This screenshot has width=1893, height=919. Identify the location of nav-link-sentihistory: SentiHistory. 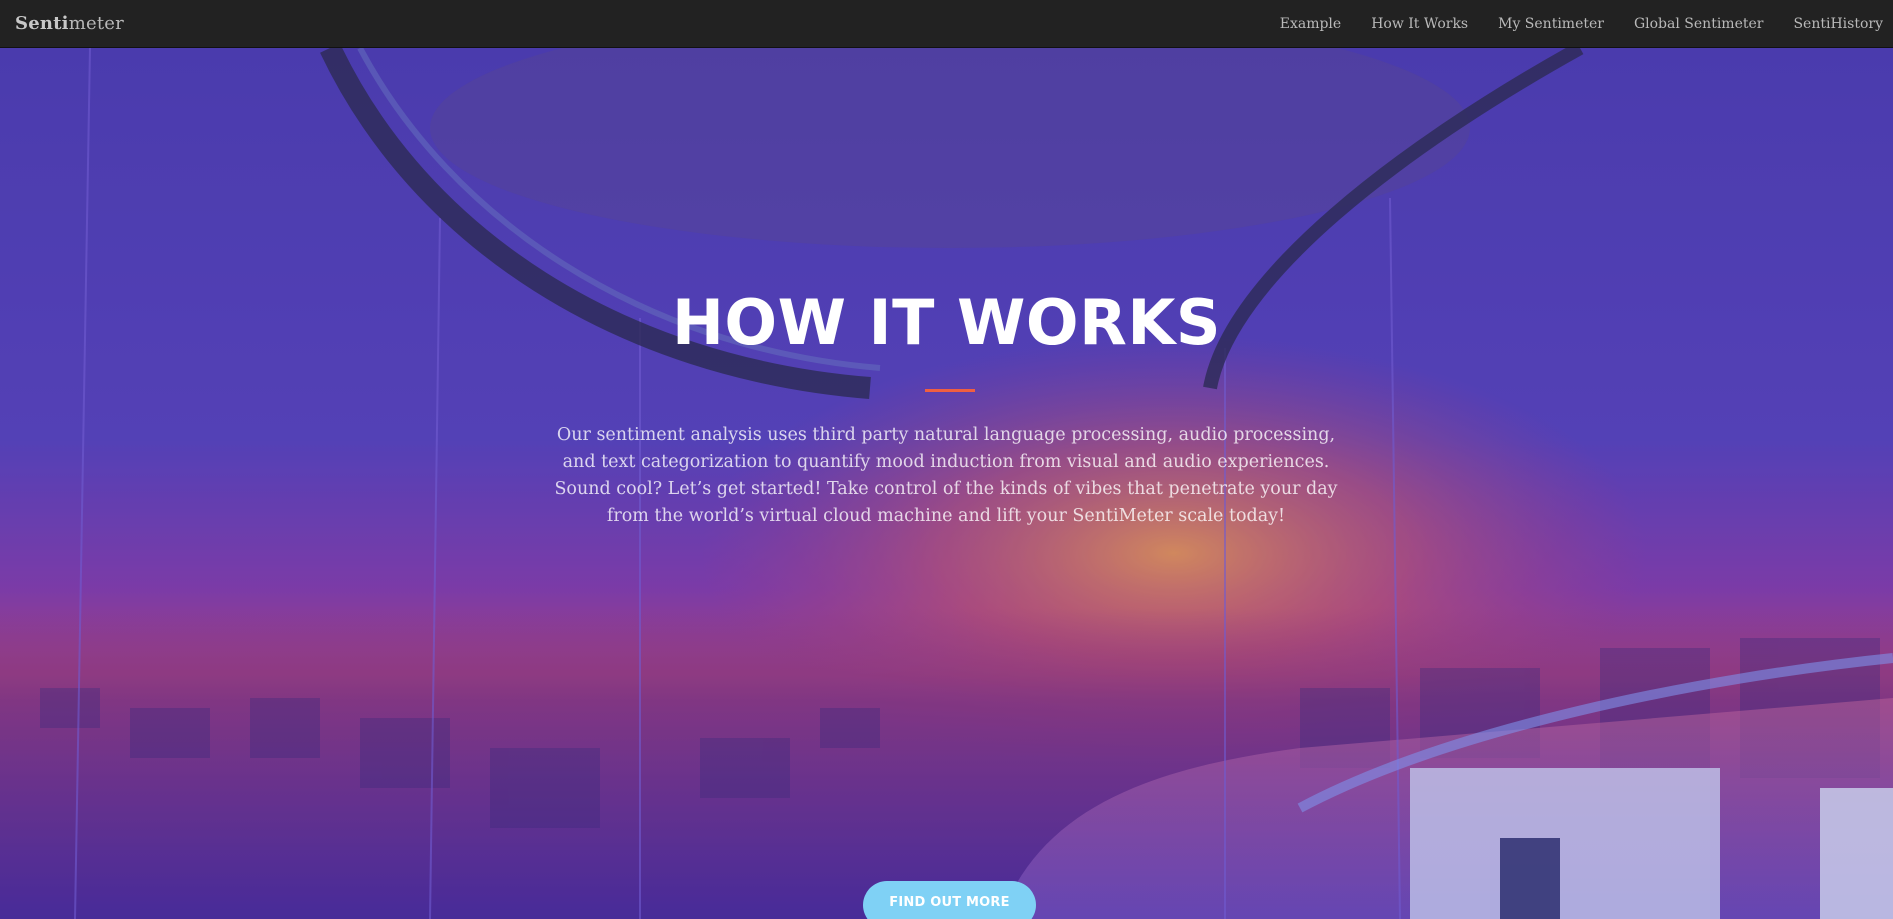
(1835, 24).